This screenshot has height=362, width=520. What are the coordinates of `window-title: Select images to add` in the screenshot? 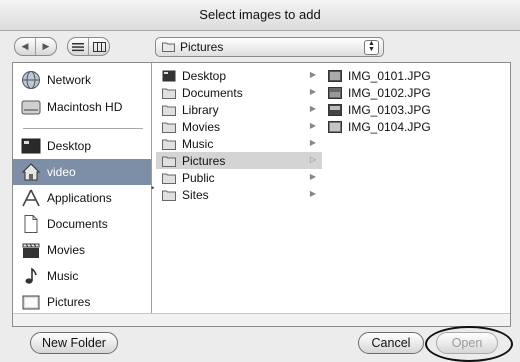 It's located at (260, 15).